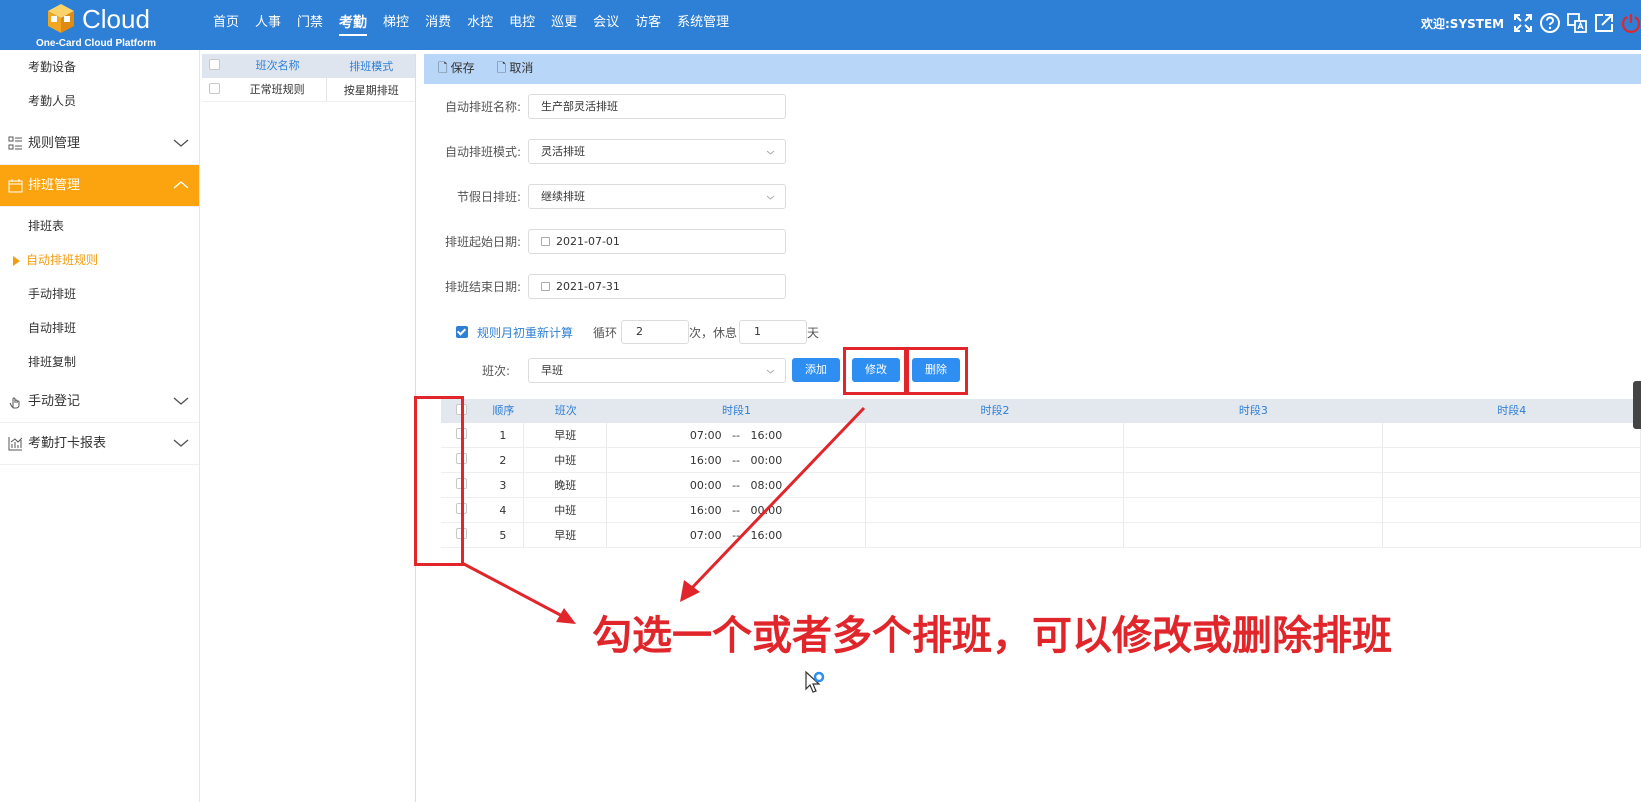  Describe the element at coordinates (703, 25) in the screenshot. I see `nav-system: 系统管理` at that location.